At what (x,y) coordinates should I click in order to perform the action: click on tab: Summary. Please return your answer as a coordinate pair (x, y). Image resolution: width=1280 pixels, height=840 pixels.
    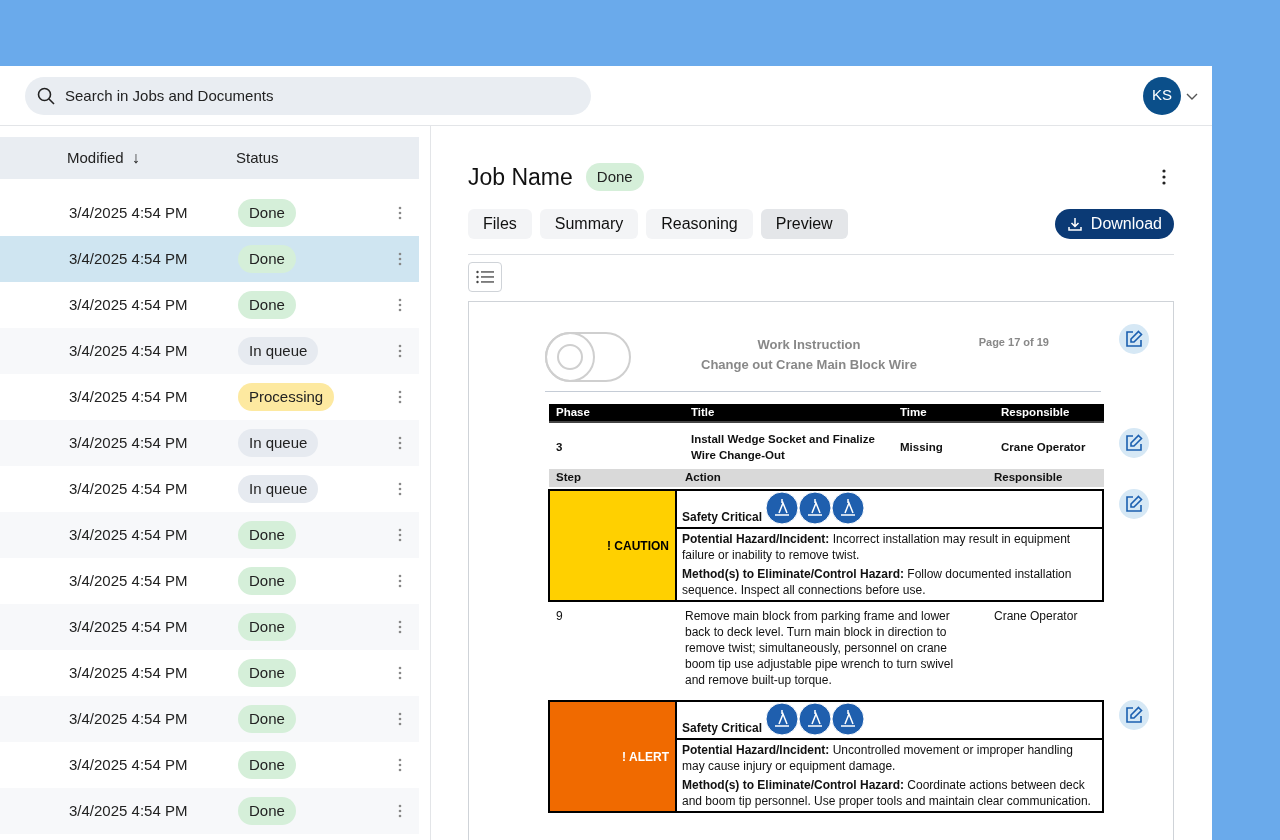
    Looking at the image, I should click on (589, 224).